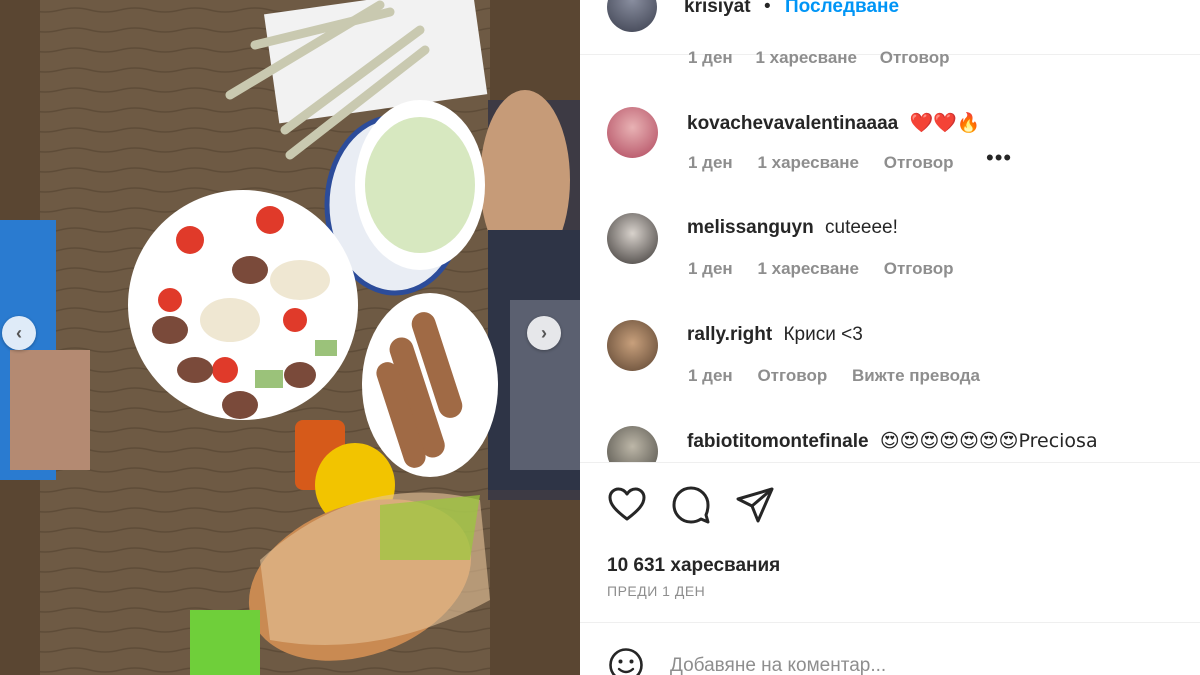  I want to click on comment-item: fabiotitomontefinale 😍😍😍😍😍😍😍Preciosa, so click(890, 444).